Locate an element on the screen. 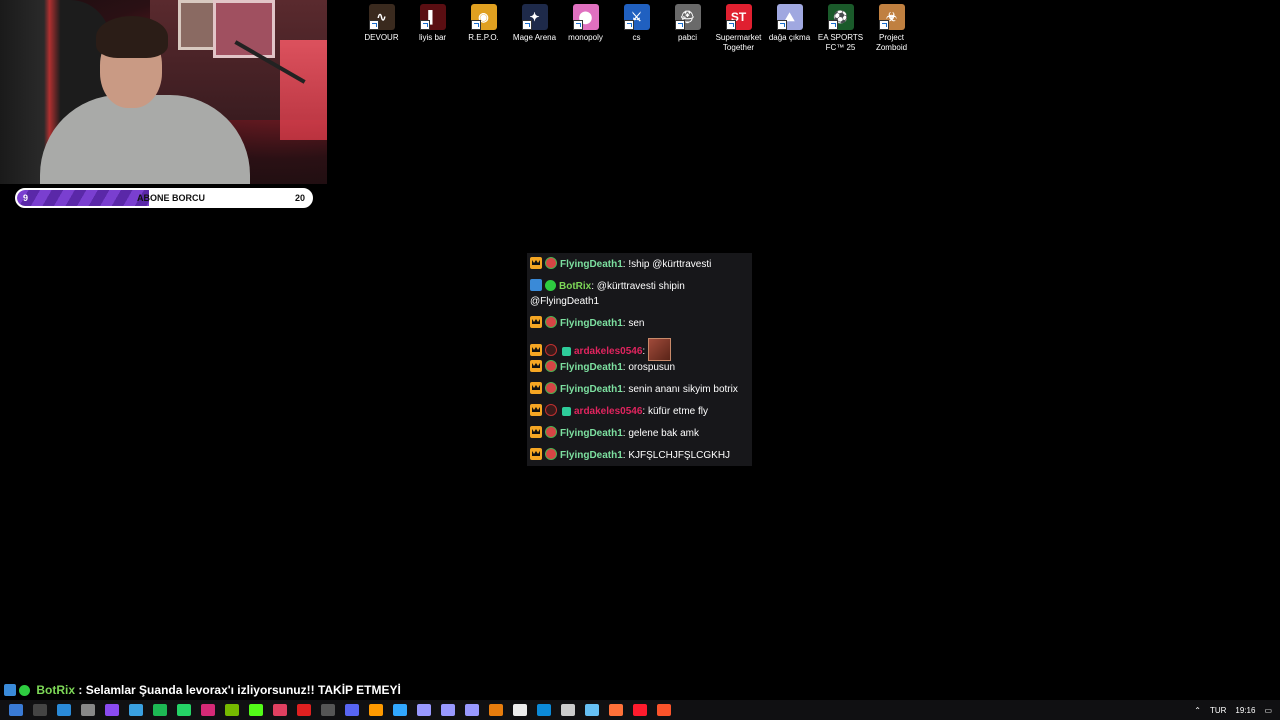  goal-label: ABONE BORCU is located at coordinates (171, 198).